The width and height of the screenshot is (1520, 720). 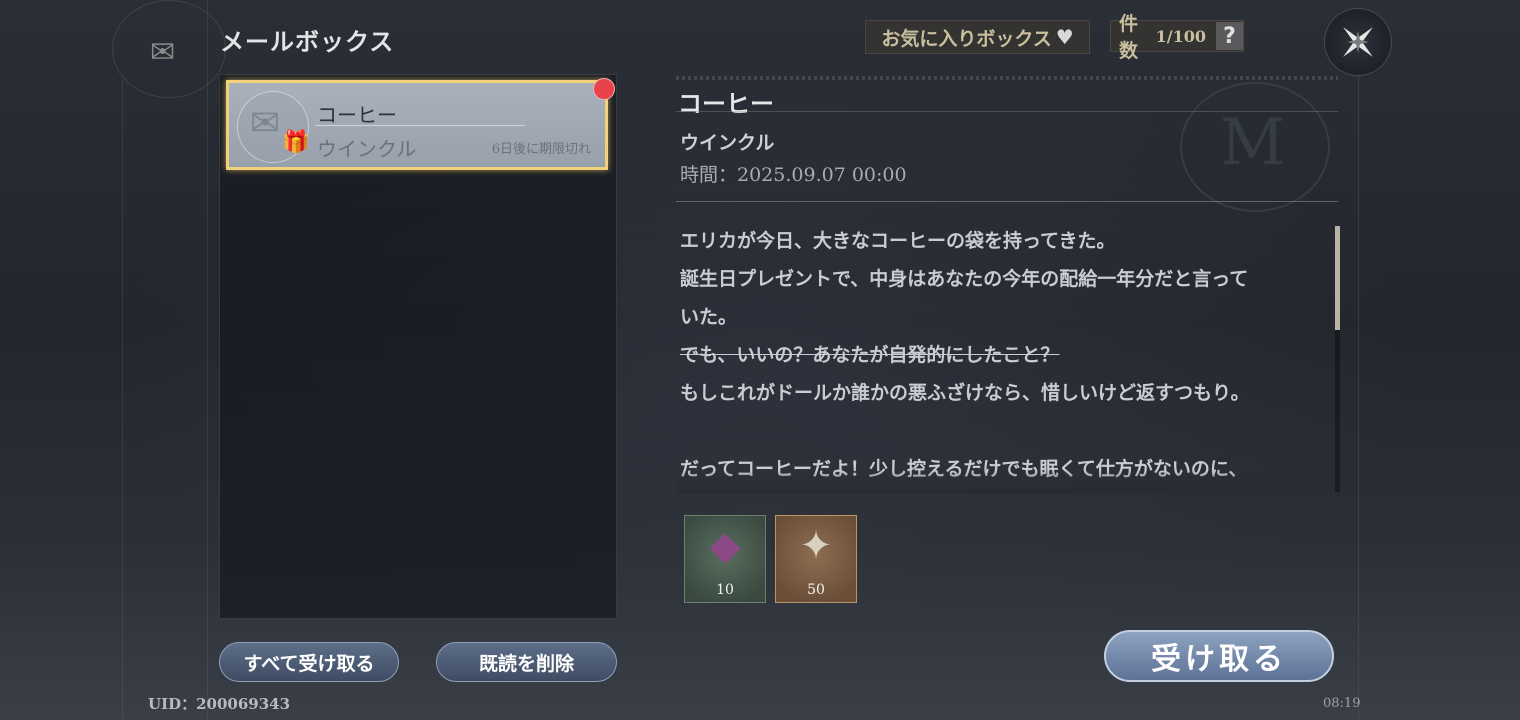 What do you see at coordinates (725, 590) in the screenshot?
I see `reward-quantity: 10` at bounding box center [725, 590].